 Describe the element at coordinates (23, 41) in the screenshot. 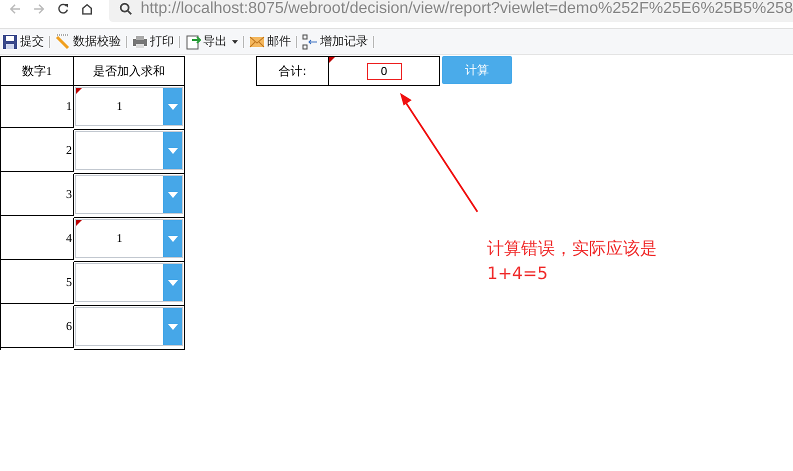

I see `toolbar-button: 提交` at that location.